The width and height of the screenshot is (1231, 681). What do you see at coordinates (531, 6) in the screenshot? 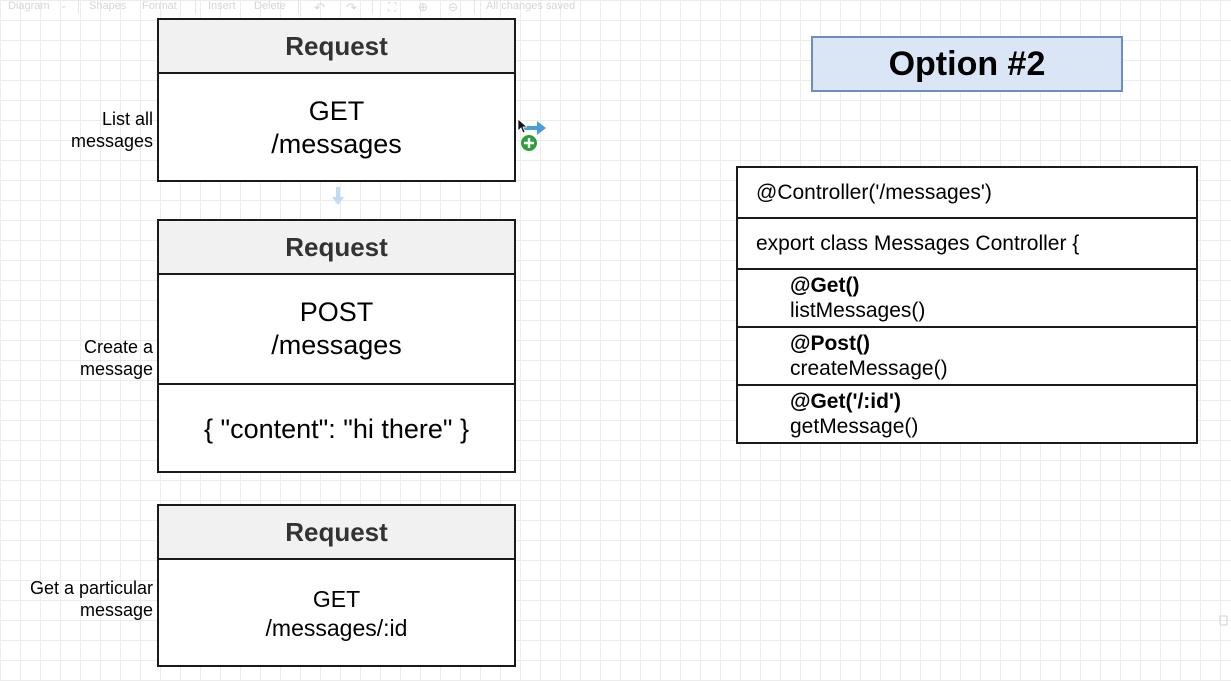
I see `save-status: All changes saved` at bounding box center [531, 6].